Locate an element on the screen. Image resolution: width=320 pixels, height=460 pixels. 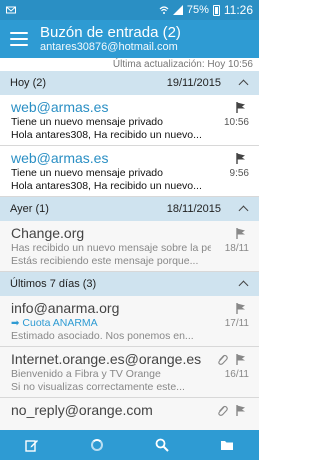
wifi-icon is located at coordinates (164, 10).